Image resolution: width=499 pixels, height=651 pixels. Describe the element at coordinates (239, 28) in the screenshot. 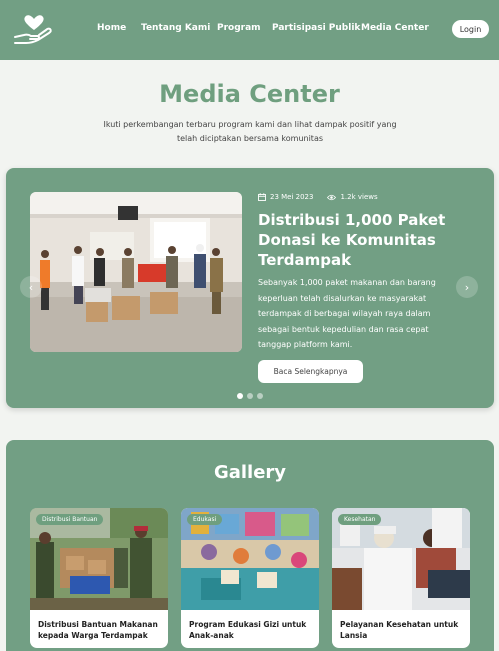

I see `nav-program: Program` at that location.